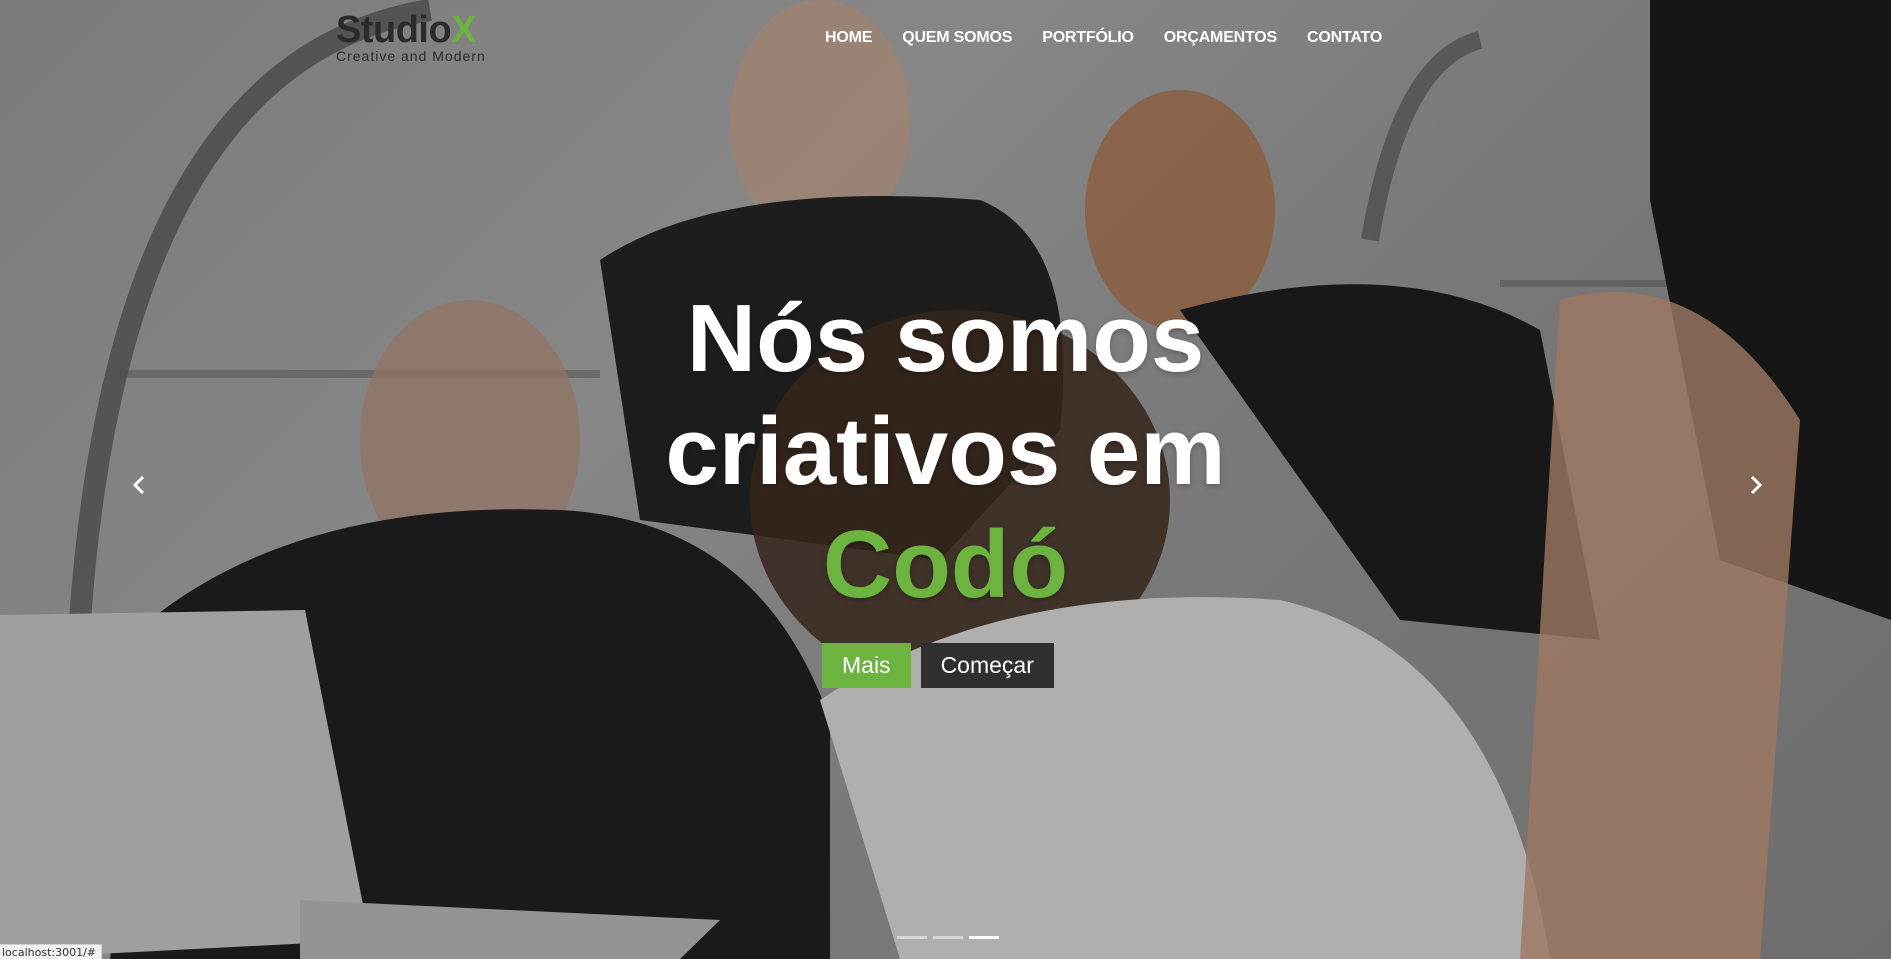 The width and height of the screenshot is (1891, 959). I want to click on brand-logo: StudioX Creative and Modern, so click(411, 37).